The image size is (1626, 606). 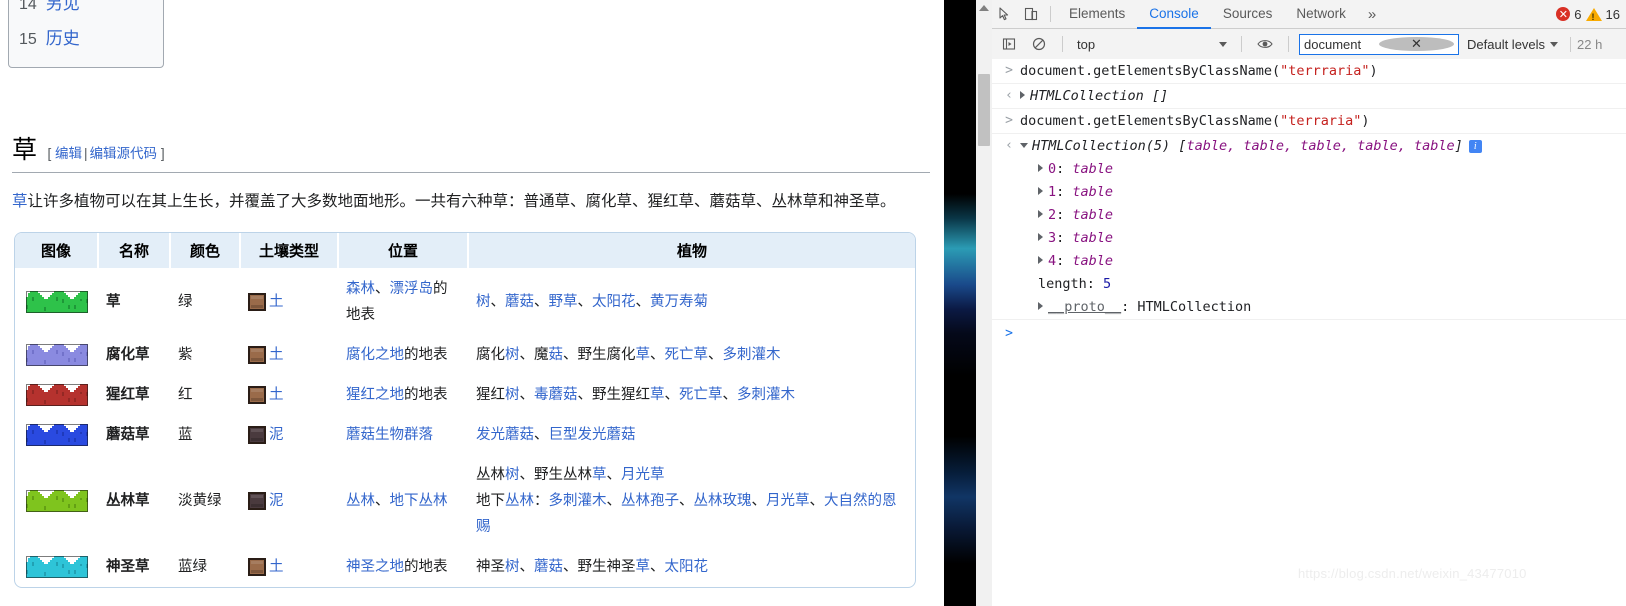 What do you see at coordinates (1009, 44) in the screenshot?
I see `execute-sidebar-icon` at bounding box center [1009, 44].